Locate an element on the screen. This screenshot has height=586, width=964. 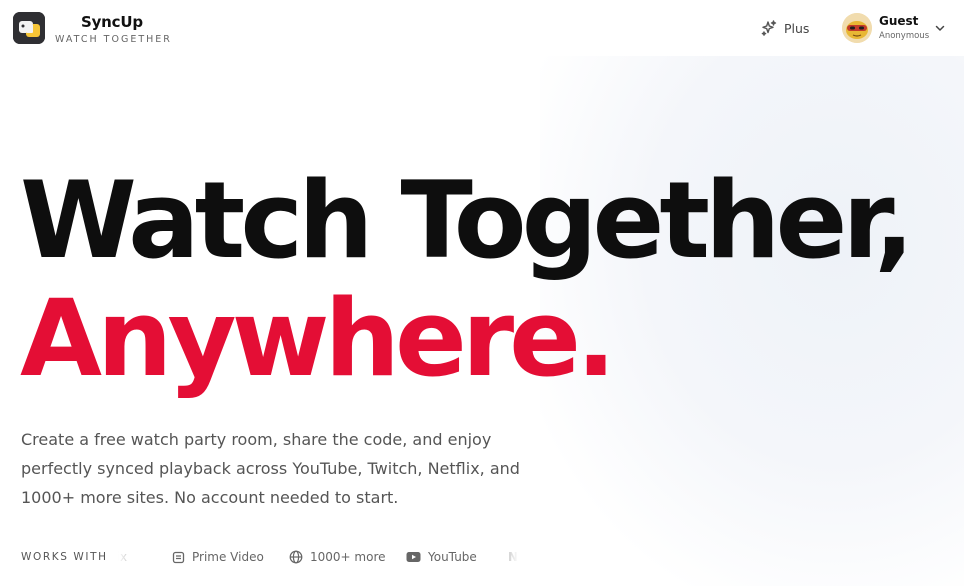
platform-label: Netflix is located at coordinates (123, 557).